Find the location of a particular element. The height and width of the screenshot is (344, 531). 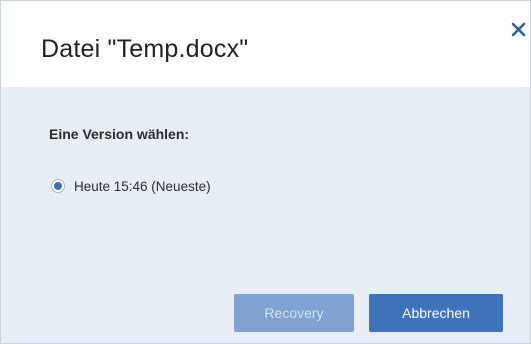

radio-selected-dot is located at coordinates (58, 186).